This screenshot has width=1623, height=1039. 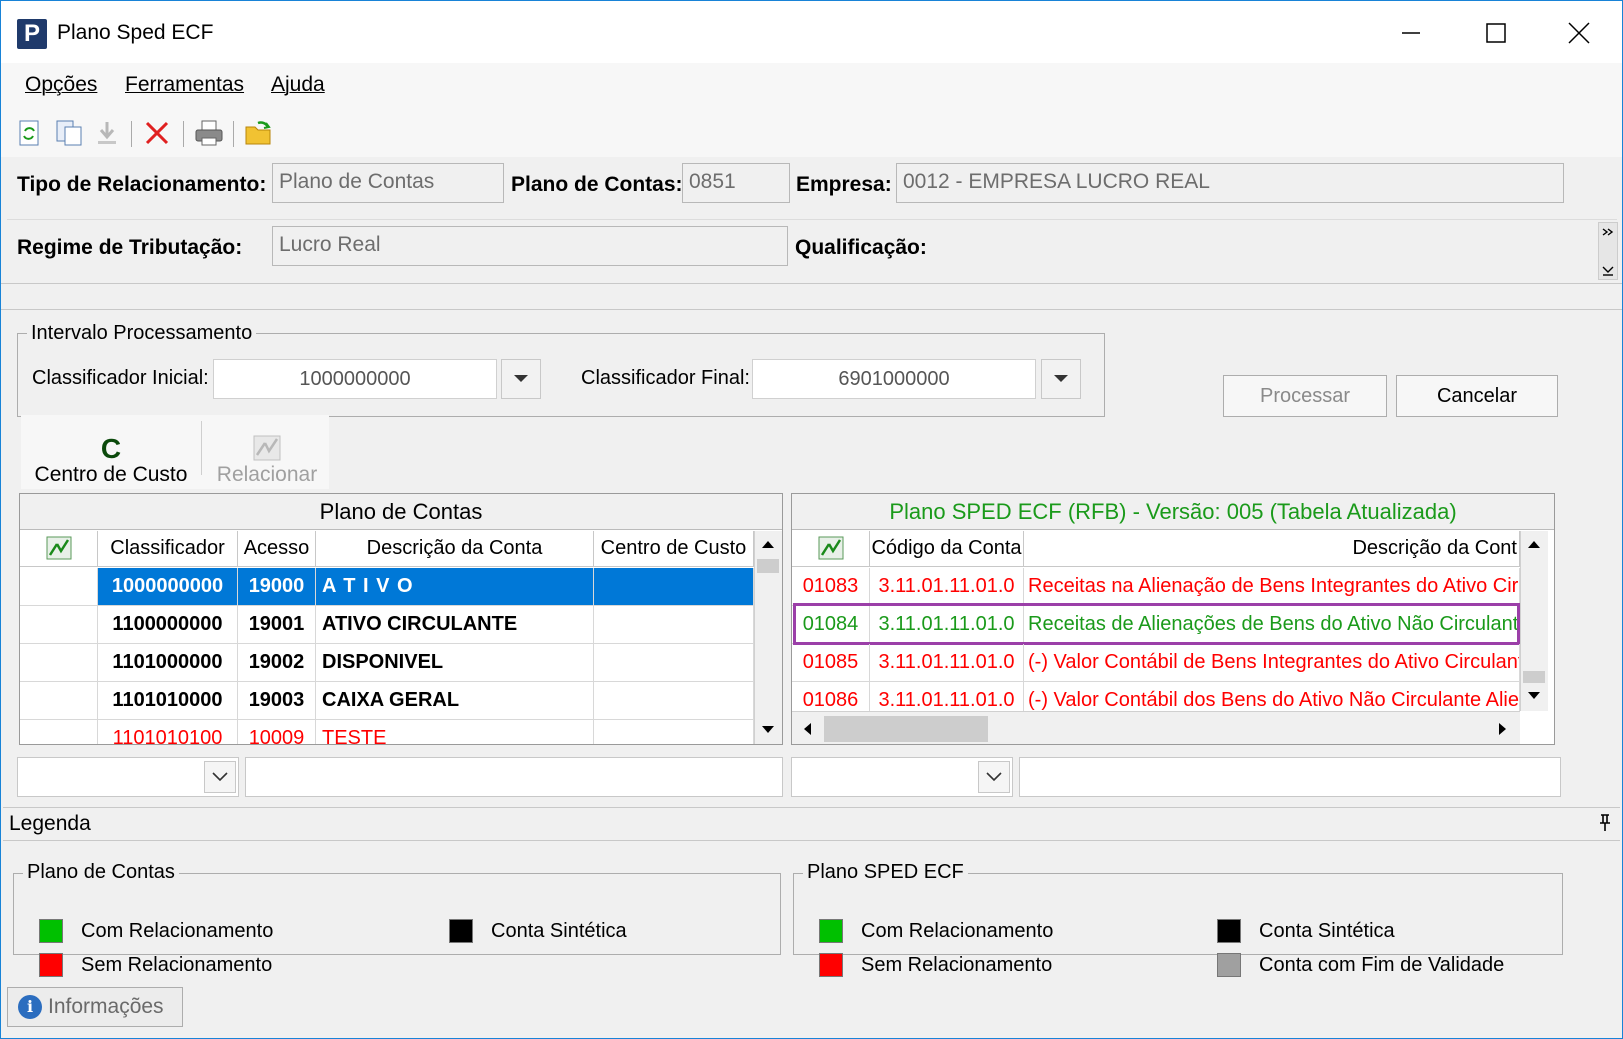 What do you see at coordinates (1305, 396) in the screenshot?
I see `processar-button: Processar` at bounding box center [1305, 396].